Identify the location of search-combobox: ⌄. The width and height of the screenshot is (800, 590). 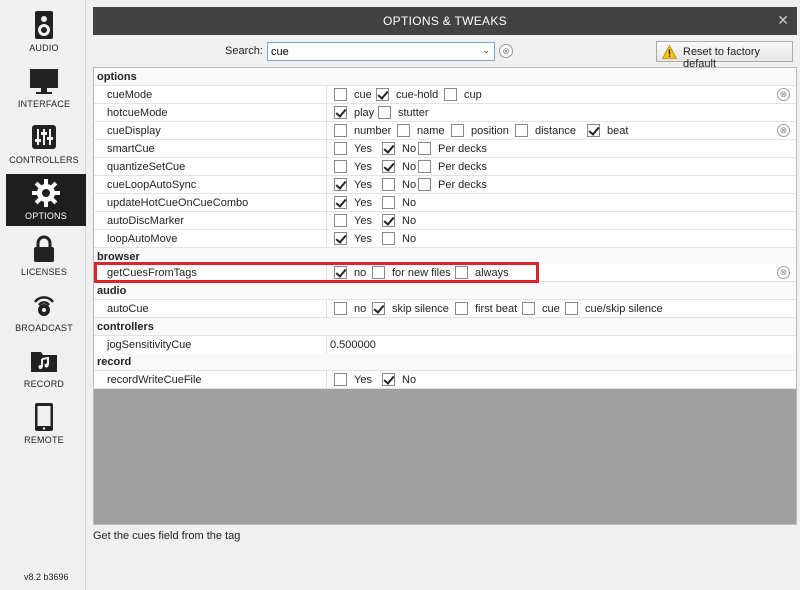
(381, 51).